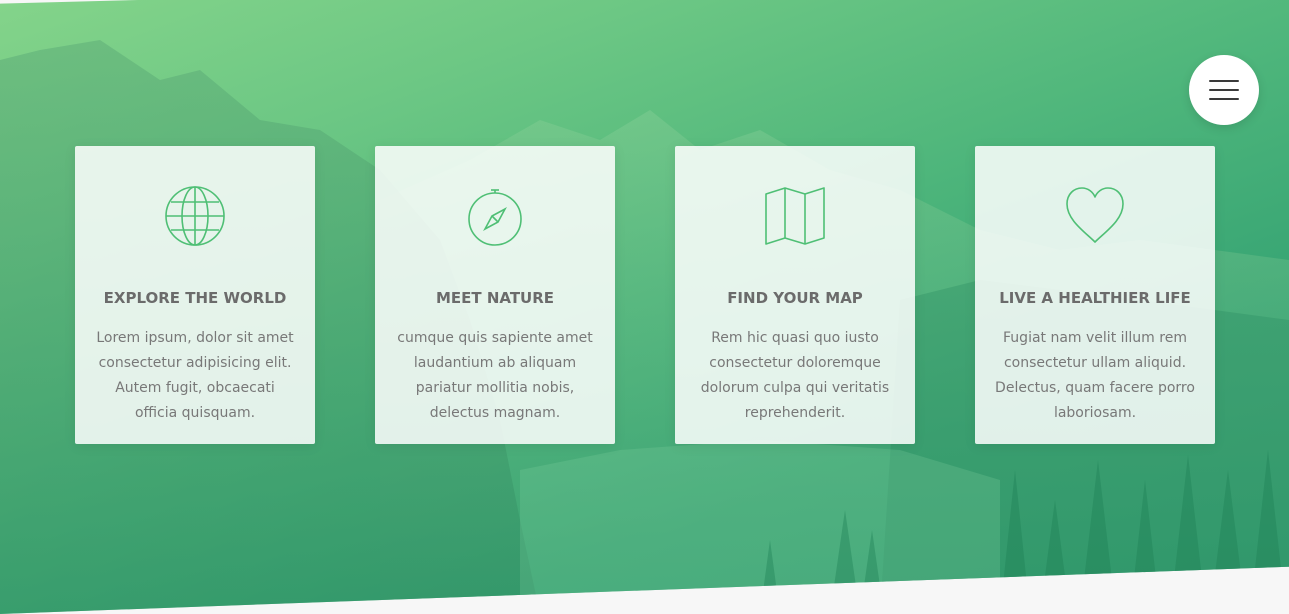 The image size is (1289, 614). What do you see at coordinates (795, 298) in the screenshot?
I see `card-title: FIND YOUR MAP` at bounding box center [795, 298].